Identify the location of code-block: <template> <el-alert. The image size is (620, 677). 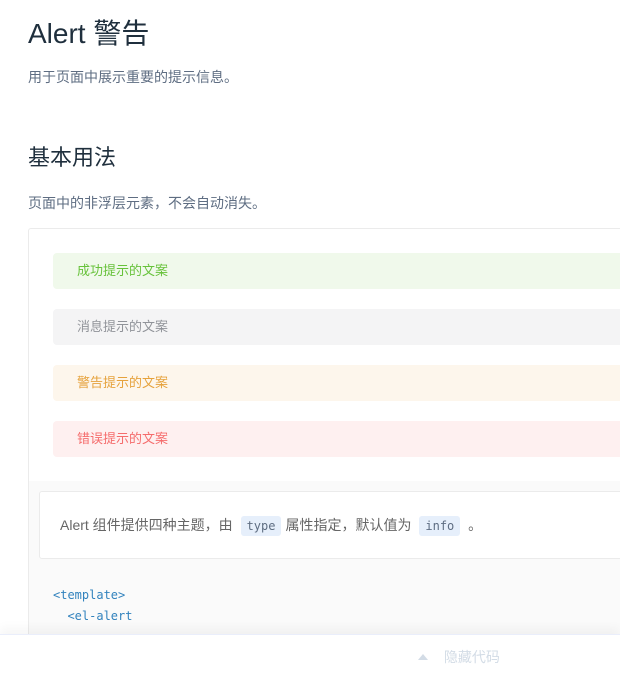
(92, 606).